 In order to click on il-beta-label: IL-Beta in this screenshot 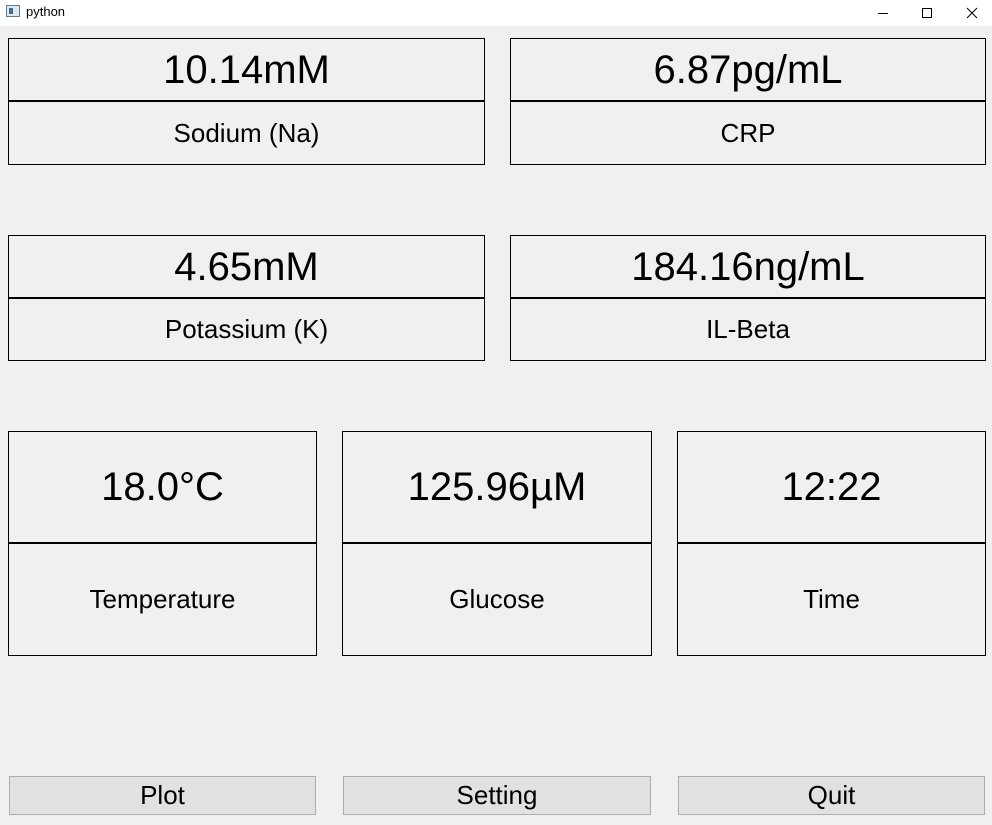, I will do `click(748, 329)`.